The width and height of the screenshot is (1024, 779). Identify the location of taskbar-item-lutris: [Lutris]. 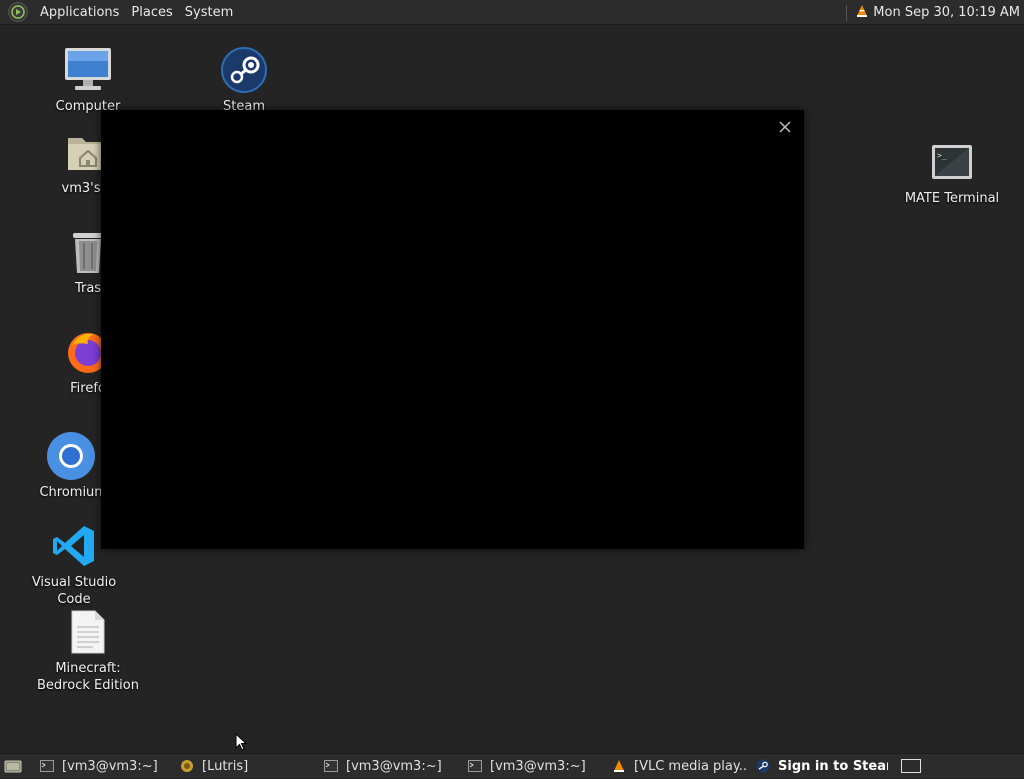
(244, 766).